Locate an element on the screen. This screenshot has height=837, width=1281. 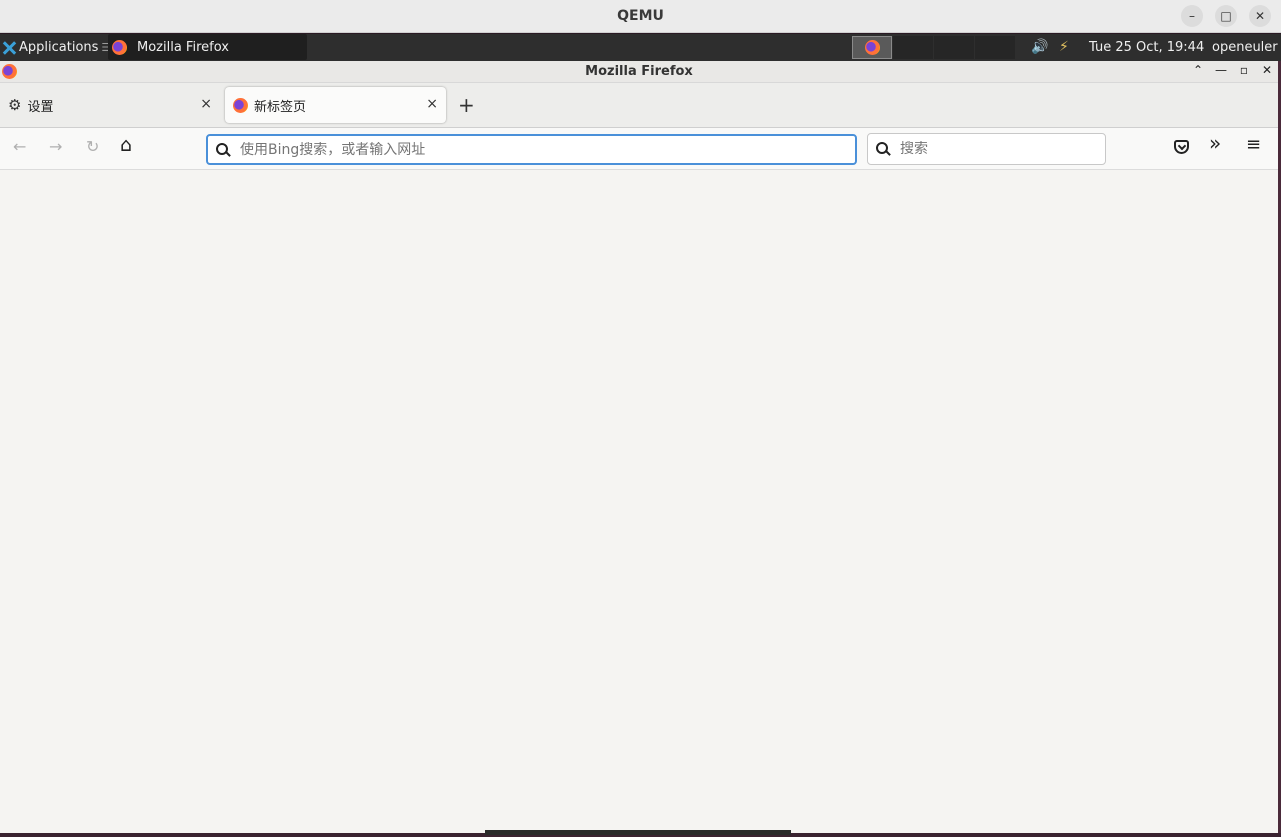
tab-new-tab: 新标签页 × is located at coordinates (335, 105).